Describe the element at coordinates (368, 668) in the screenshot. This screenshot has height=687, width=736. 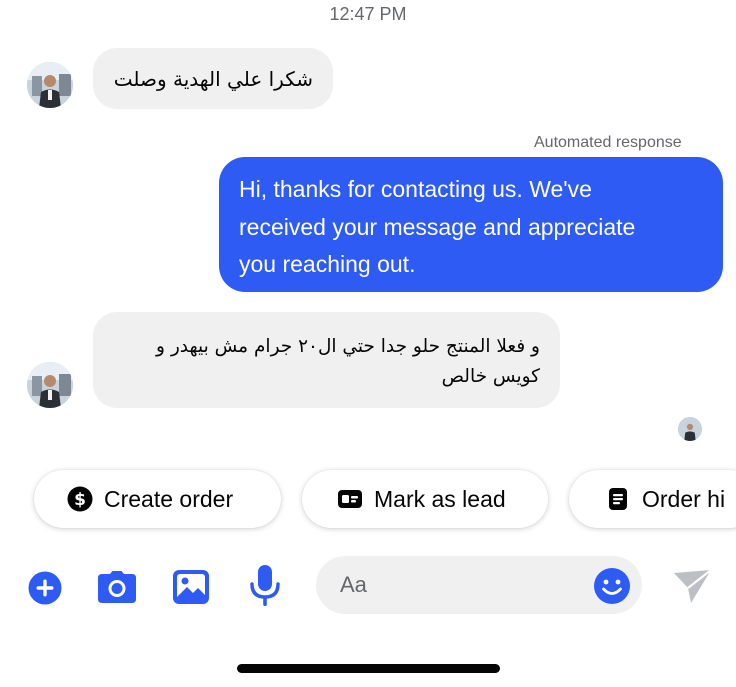
I see `home-indicator` at that location.